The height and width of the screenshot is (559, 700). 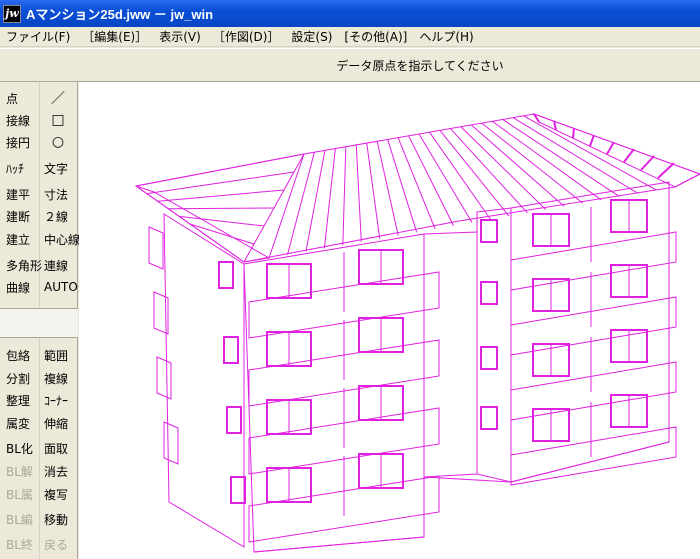 What do you see at coordinates (62, 239) in the screenshot?
I see `tool-tools_col2-6: 中心線` at bounding box center [62, 239].